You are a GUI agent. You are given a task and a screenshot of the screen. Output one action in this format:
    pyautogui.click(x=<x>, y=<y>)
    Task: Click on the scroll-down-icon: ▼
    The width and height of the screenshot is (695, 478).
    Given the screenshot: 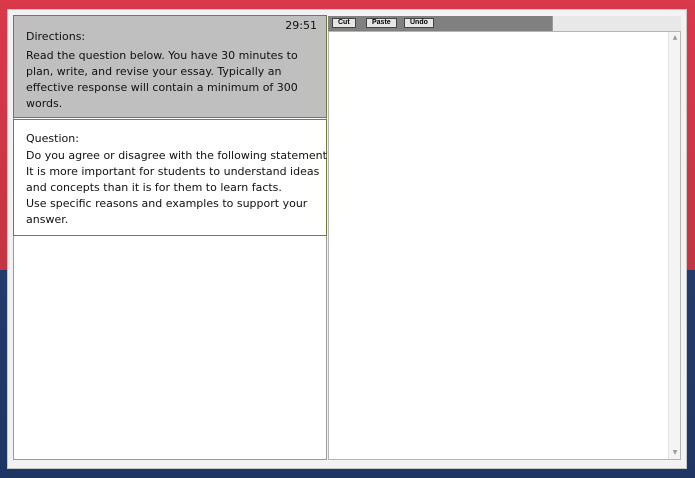 What is the action you would take?
    pyautogui.click(x=675, y=453)
    